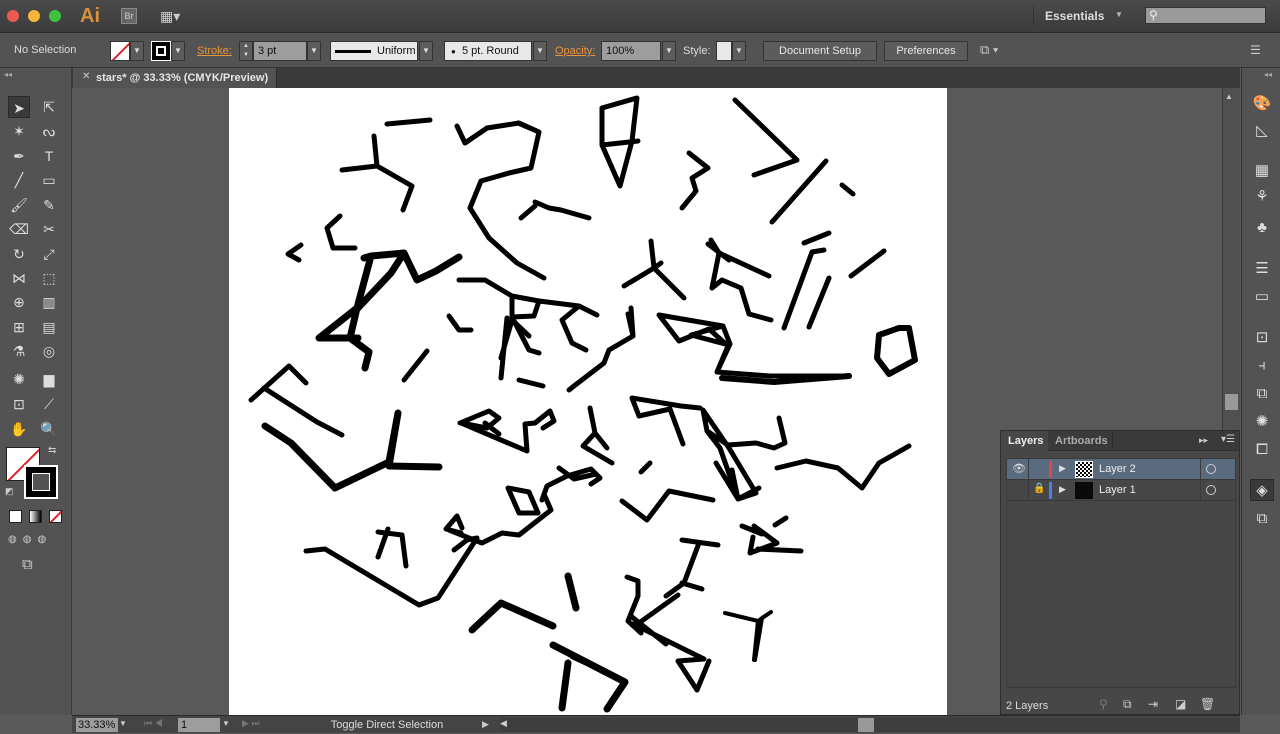 The height and width of the screenshot is (734, 1280). Describe the element at coordinates (214, 51) in the screenshot. I see `stroke-label: Stroke:` at that location.